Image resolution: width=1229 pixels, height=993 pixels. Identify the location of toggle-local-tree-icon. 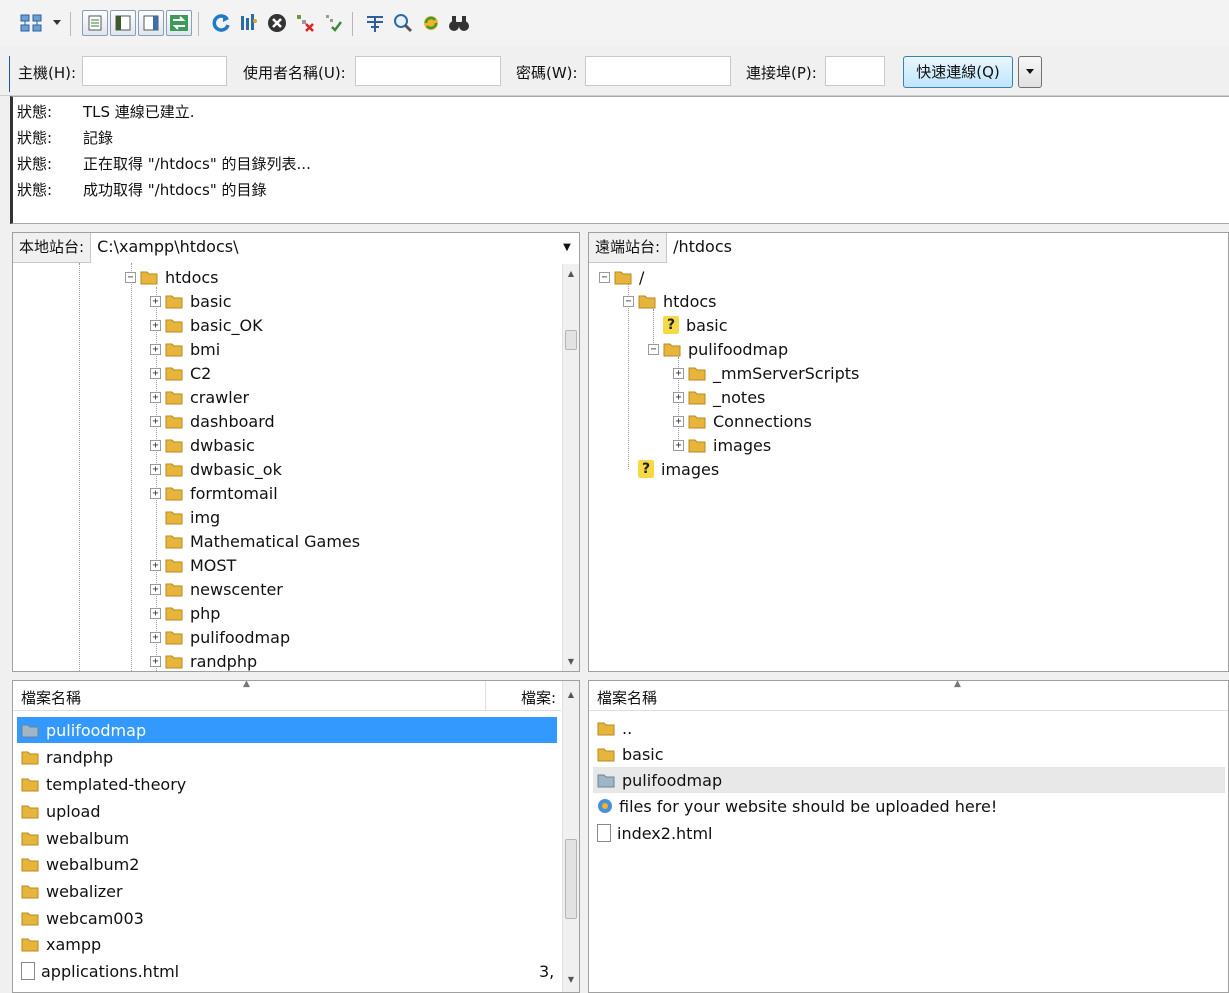
(123, 23).